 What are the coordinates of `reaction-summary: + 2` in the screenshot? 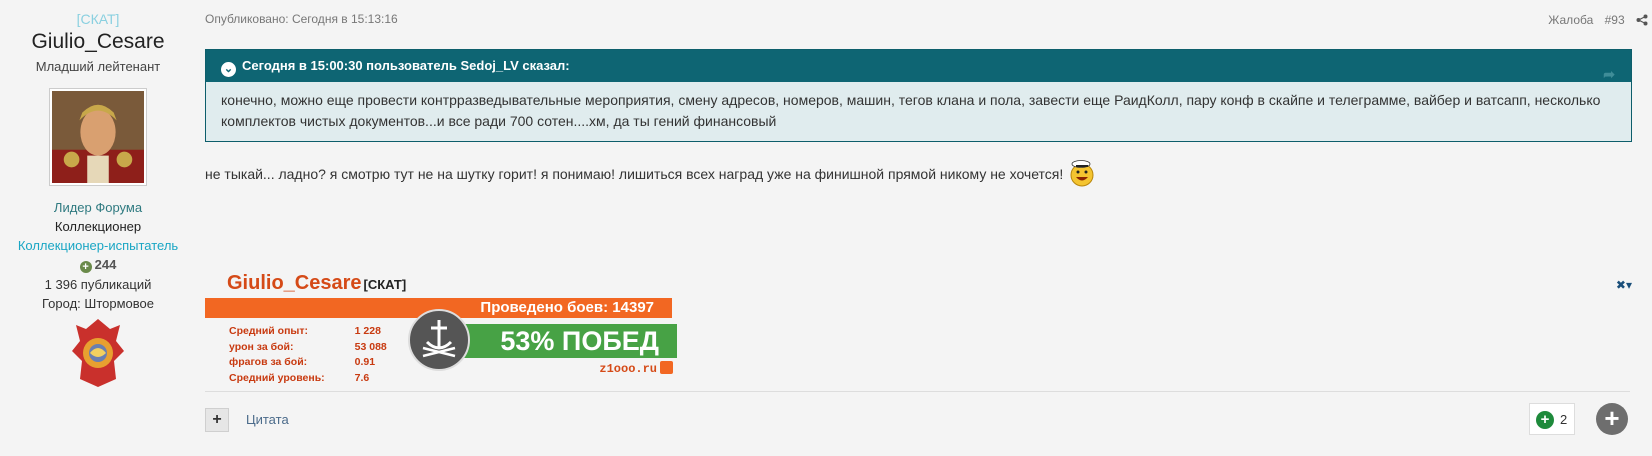 It's located at (1552, 419).